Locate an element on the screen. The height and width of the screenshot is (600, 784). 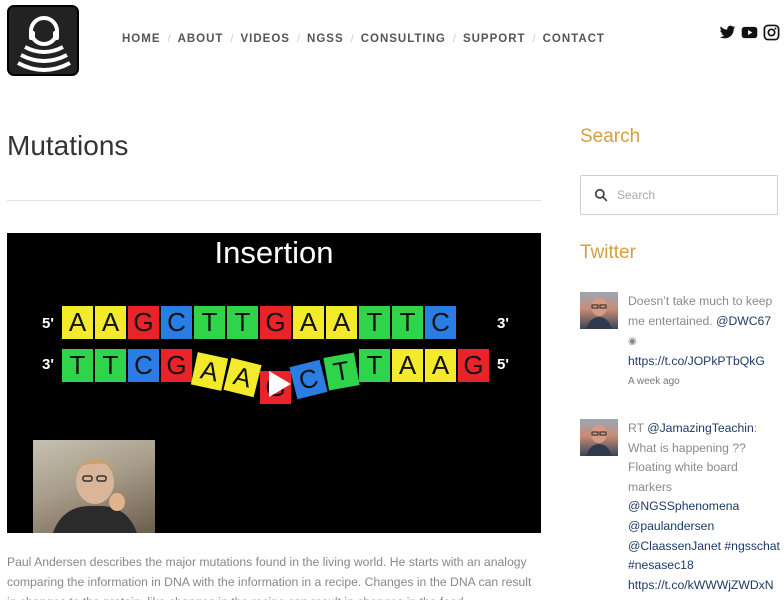
bottom-strand-left-label: 3' is located at coordinates (48, 364).